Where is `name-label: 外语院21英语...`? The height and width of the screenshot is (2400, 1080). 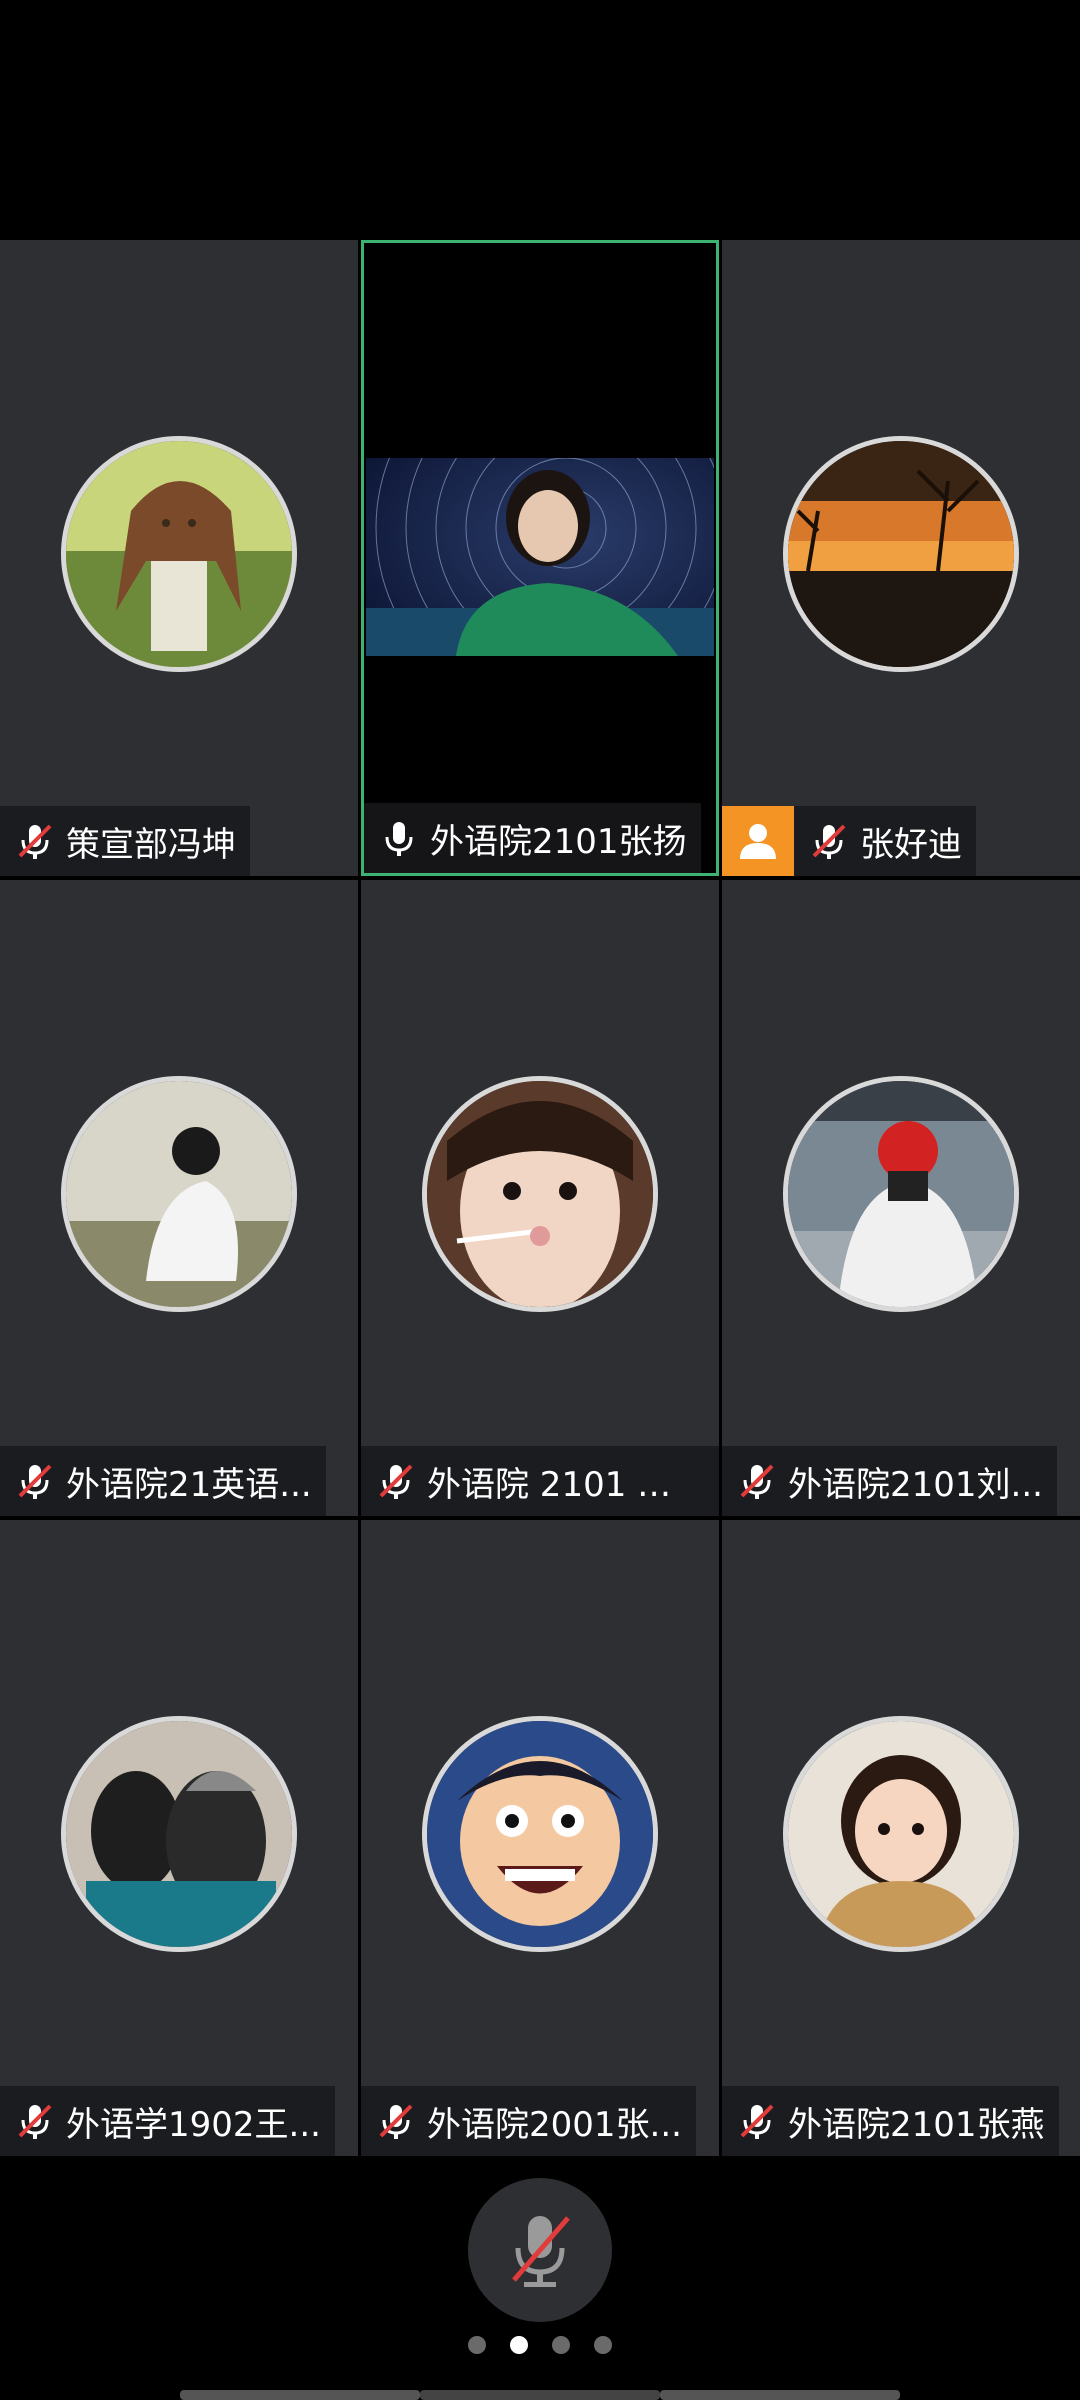
name-label: 外语院21英语... is located at coordinates (163, 1481).